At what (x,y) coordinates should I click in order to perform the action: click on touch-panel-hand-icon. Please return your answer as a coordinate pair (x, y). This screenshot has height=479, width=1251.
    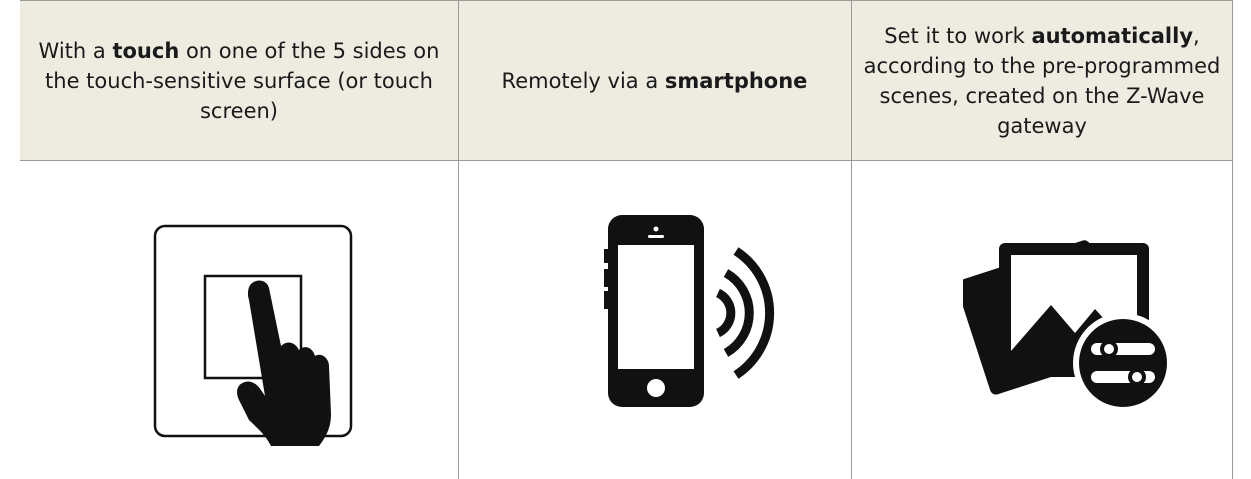
    Looking at the image, I should click on (253, 335).